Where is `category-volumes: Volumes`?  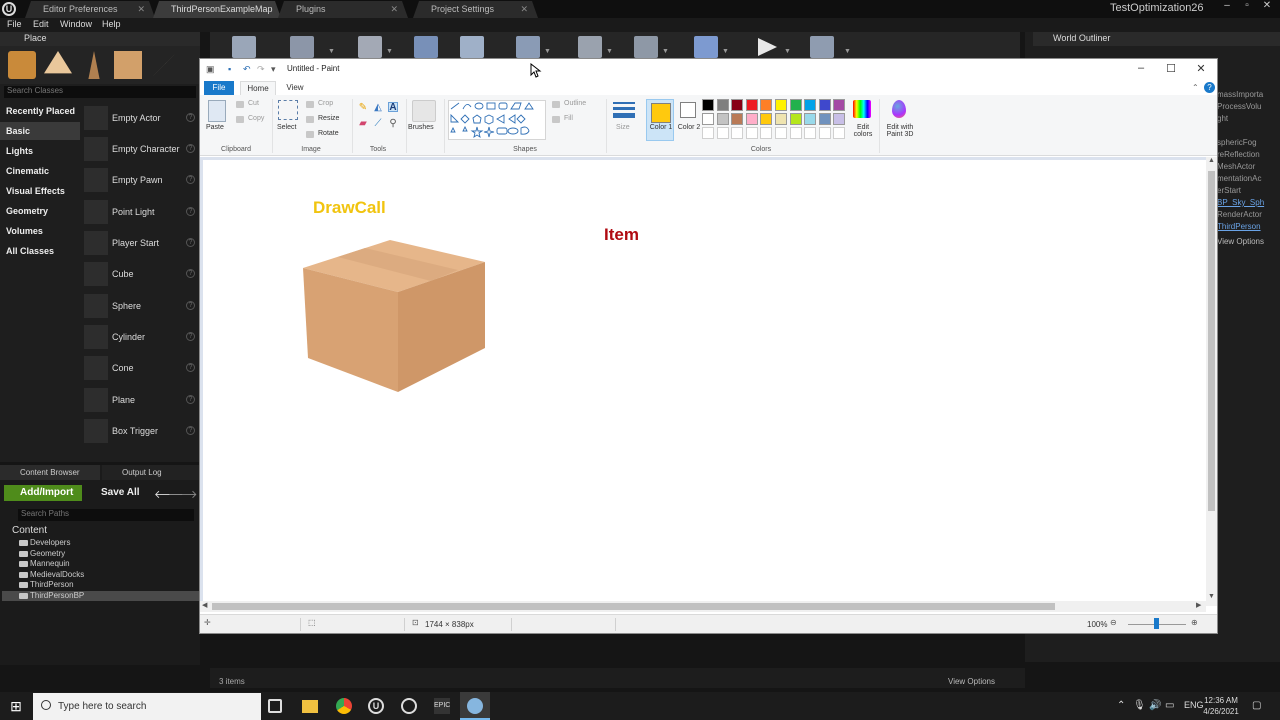 category-volumes: Volumes is located at coordinates (40, 231).